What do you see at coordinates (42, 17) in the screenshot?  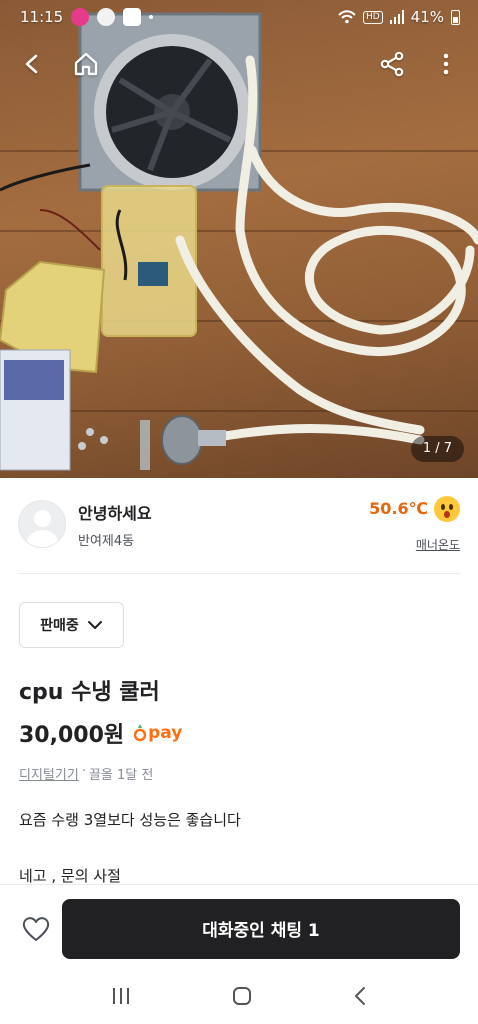 I see `status-time: 11:15` at bounding box center [42, 17].